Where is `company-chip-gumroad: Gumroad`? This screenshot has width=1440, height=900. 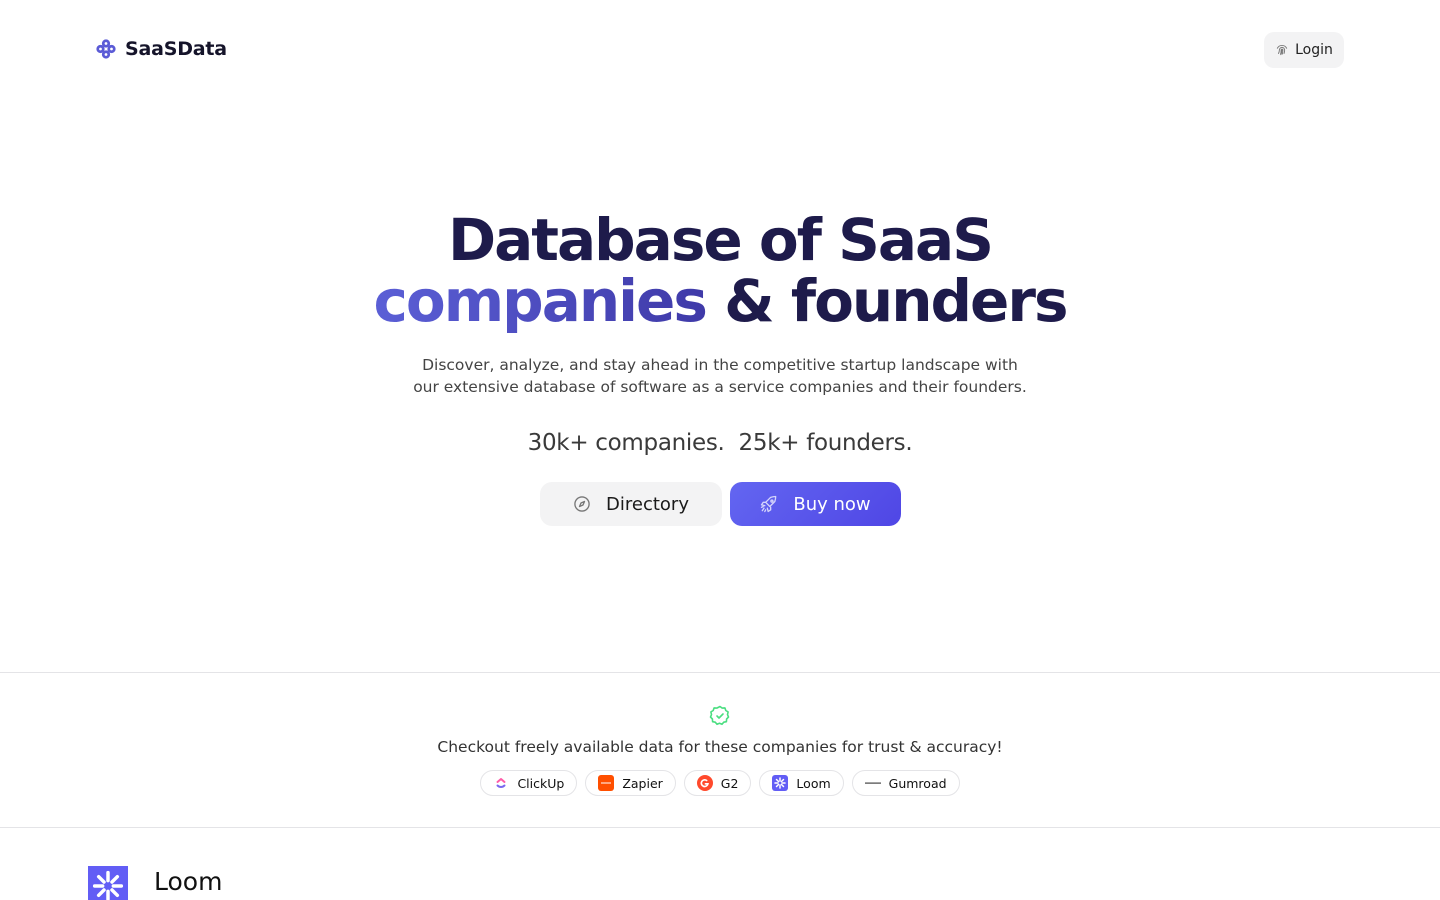
company-chip-gumroad: Gumroad is located at coordinates (905, 783).